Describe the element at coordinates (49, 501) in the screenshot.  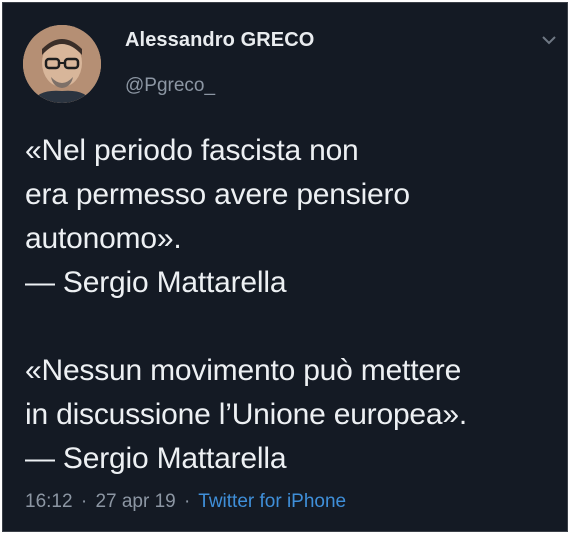
I see `tweet-time: 16:12` at that location.